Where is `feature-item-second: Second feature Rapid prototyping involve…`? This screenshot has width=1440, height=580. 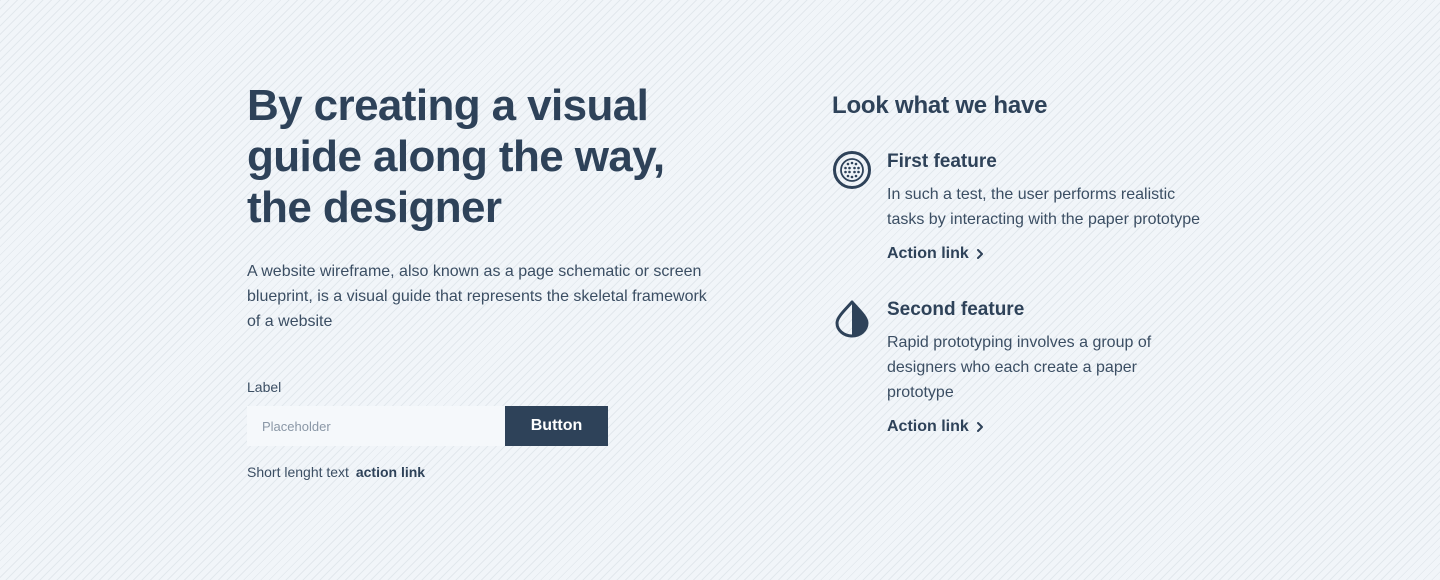
feature-item-second: Second feature Rapid prototyping involve… is located at coordinates (1022, 367).